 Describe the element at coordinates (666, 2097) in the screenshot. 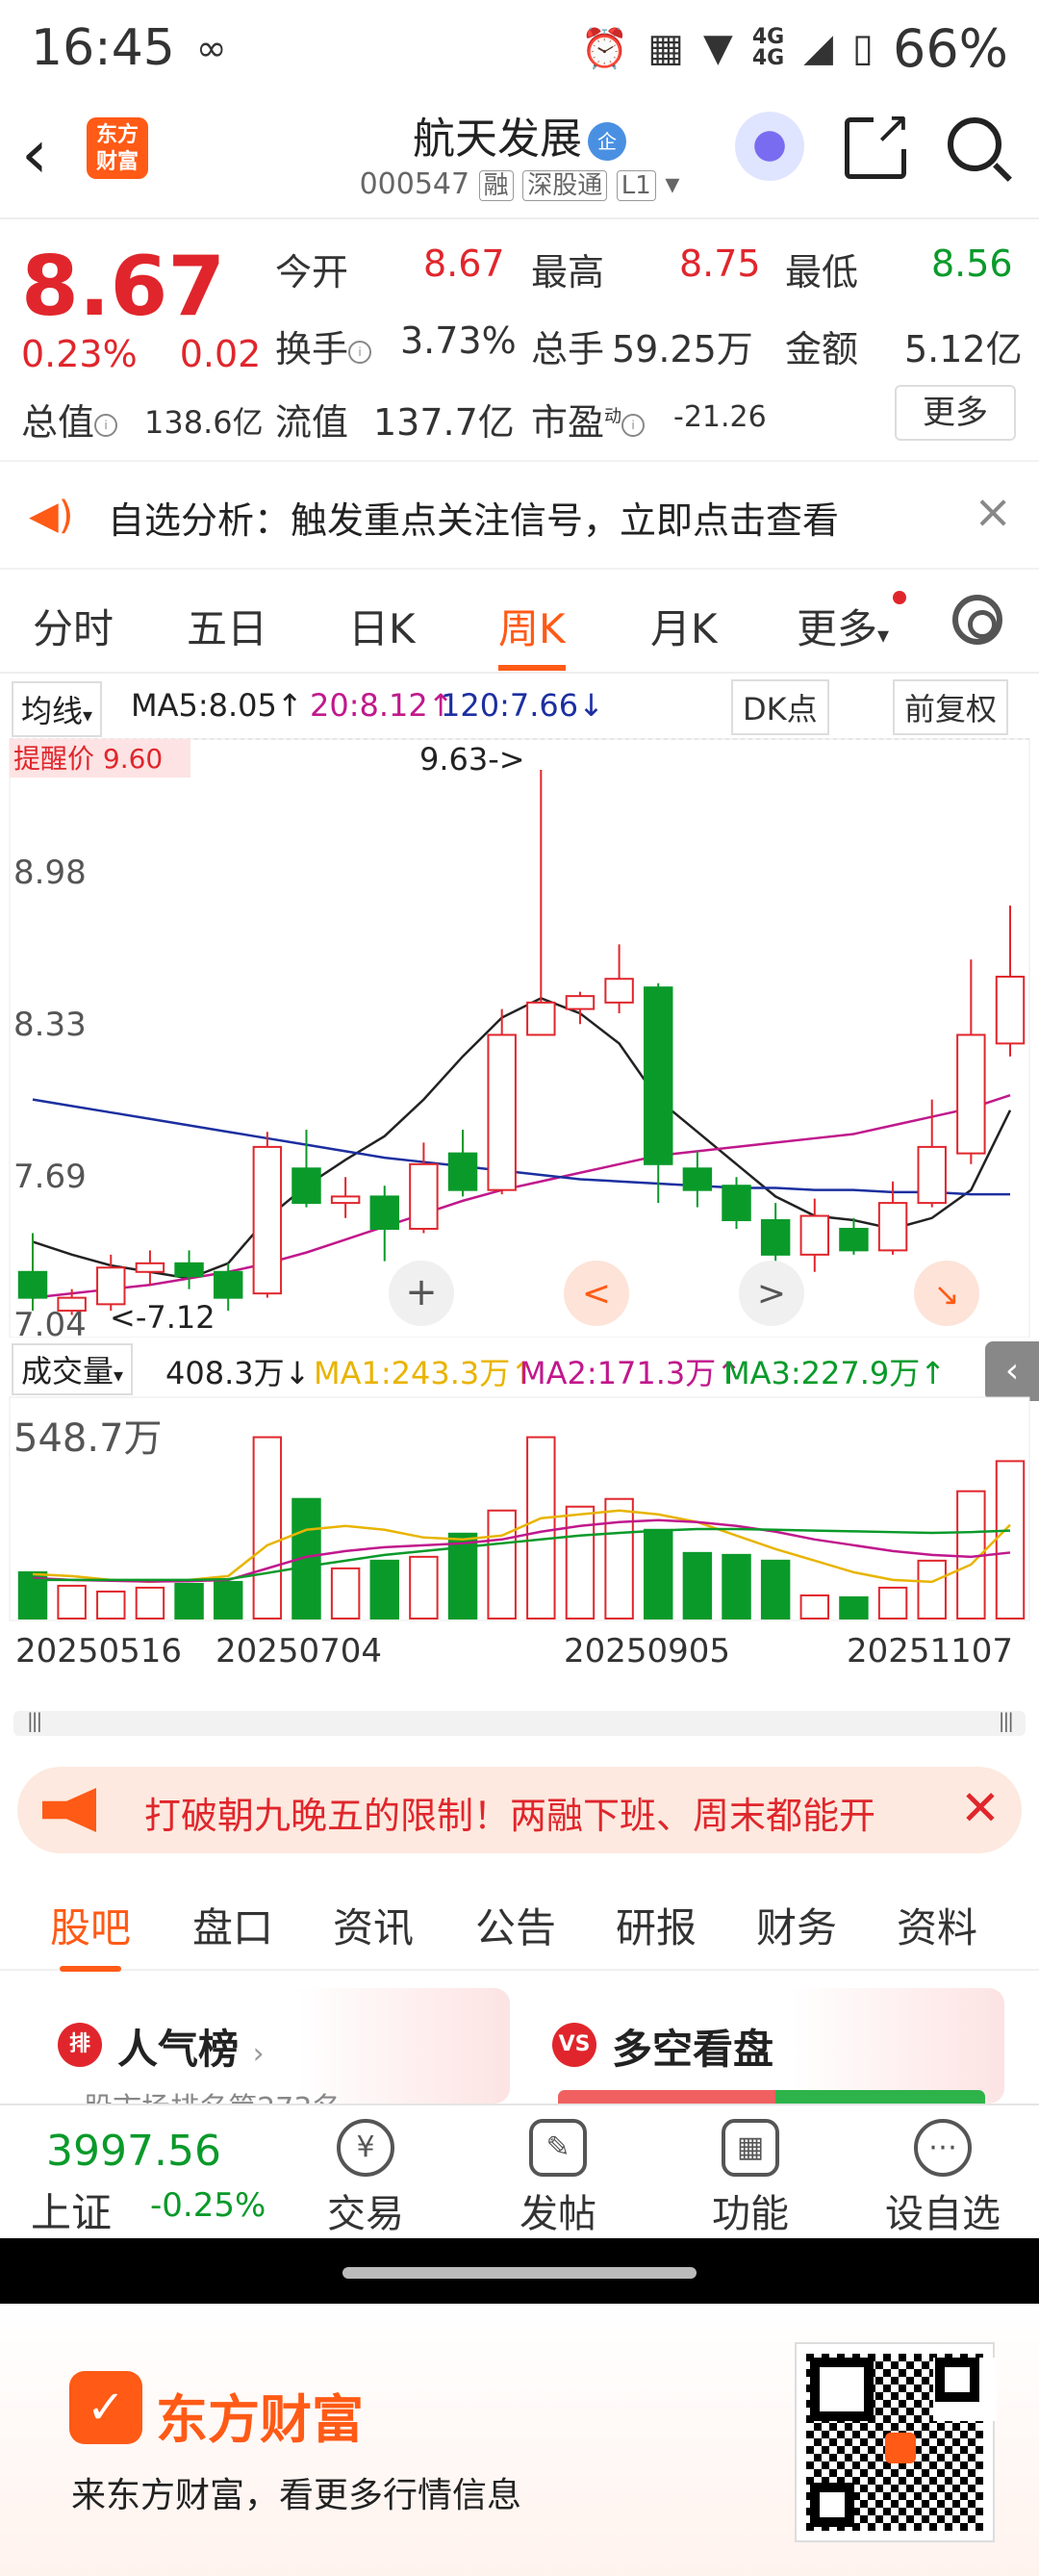

I see `bull-bar` at that location.